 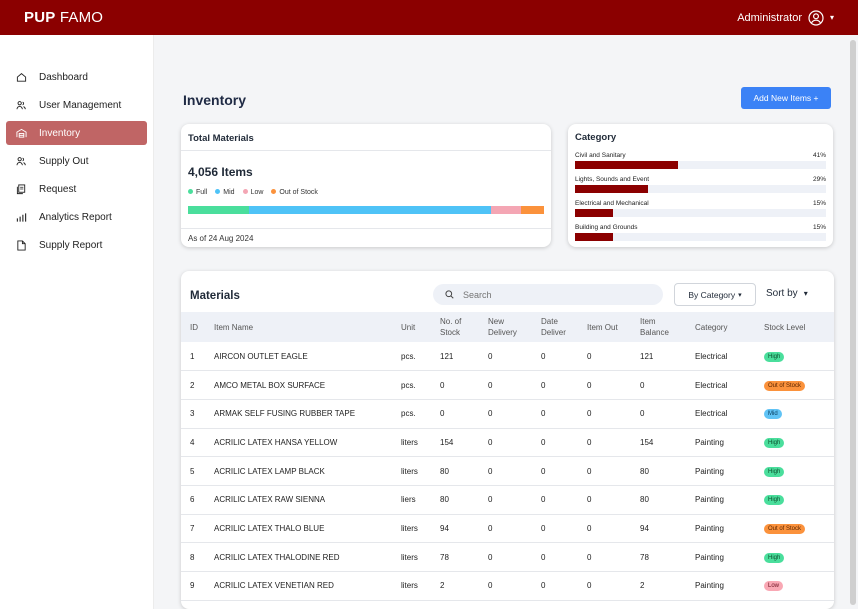 I want to click on bar-mid, so click(x=369, y=210).